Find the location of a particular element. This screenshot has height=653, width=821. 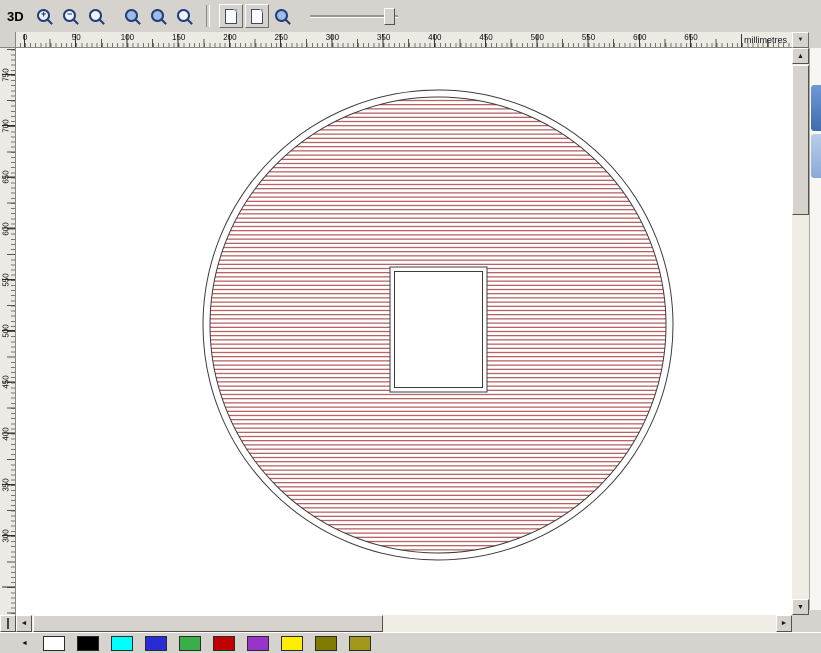

ruler-unit-dropdown-button: ▼ is located at coordinates (800, 40).